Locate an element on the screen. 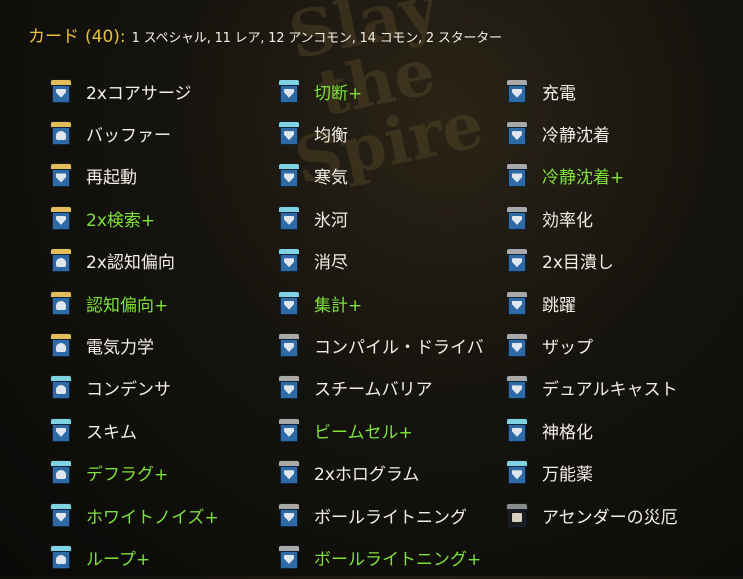  card-name: ループ+ is located at coordinates (118, 559).